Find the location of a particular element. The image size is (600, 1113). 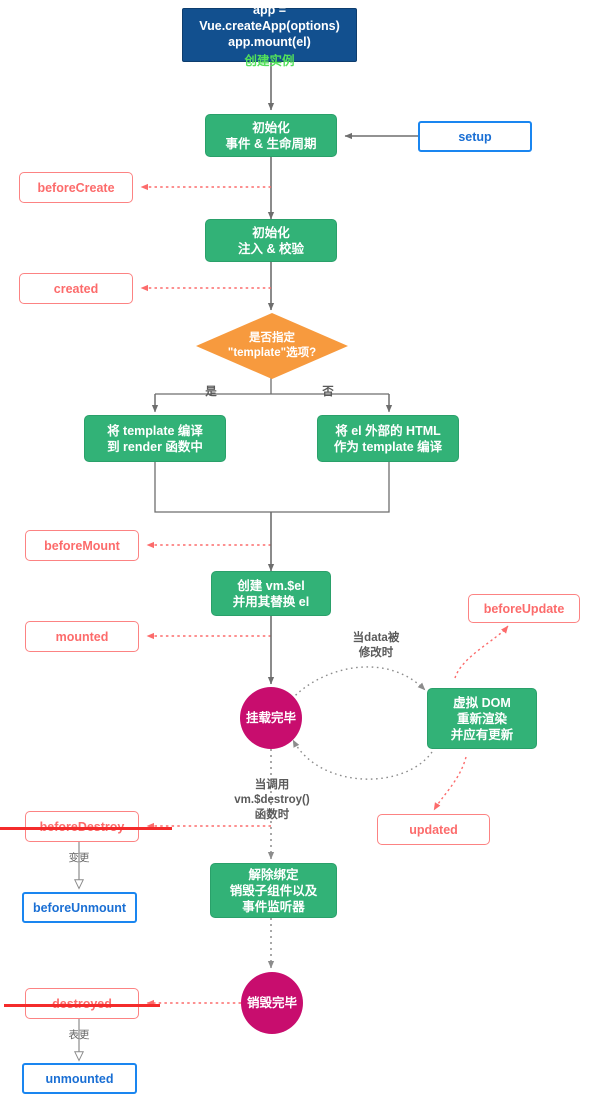

node-unbind-destroy-children: 解除绑定 销毁子组件以及 事件监听器 is located at coordinates (273, 890).